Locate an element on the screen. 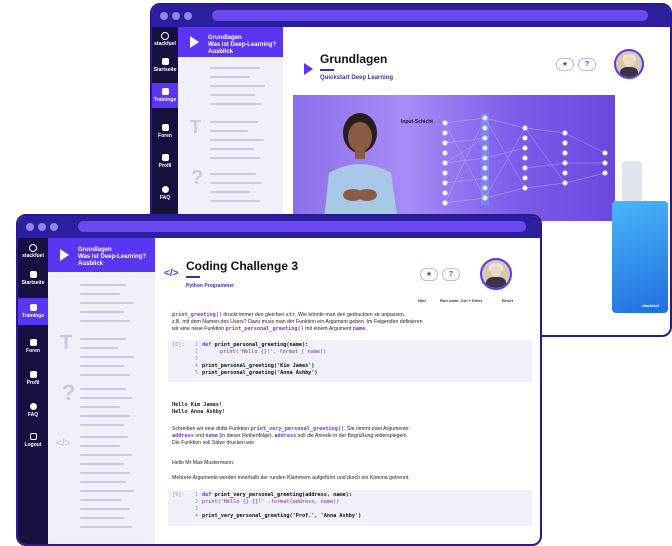 The width and height of the screenshot is (672, 546). rail-item-logout: Logout is located at coordinates (33, 440).